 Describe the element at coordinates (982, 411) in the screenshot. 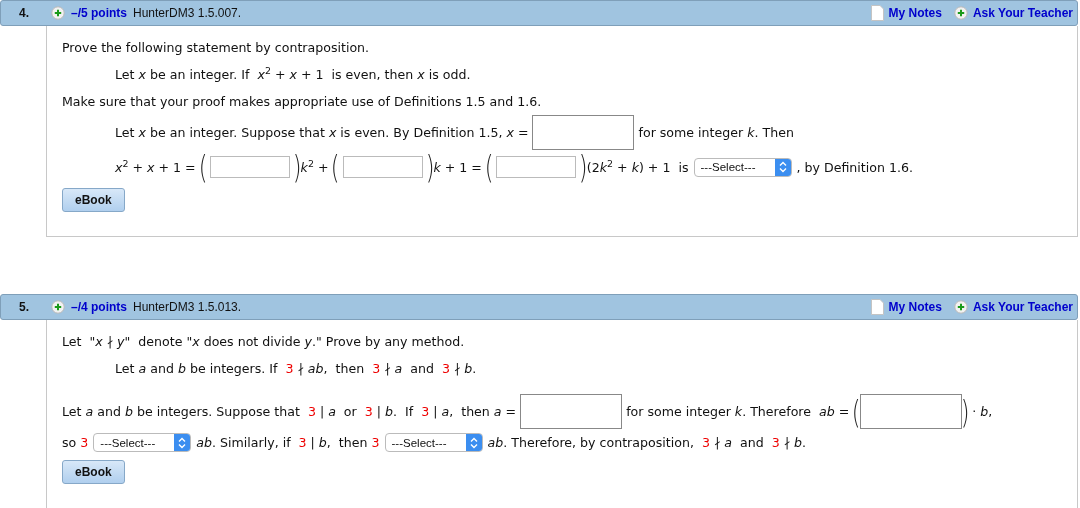

I see `math-text: · b,` at that location.